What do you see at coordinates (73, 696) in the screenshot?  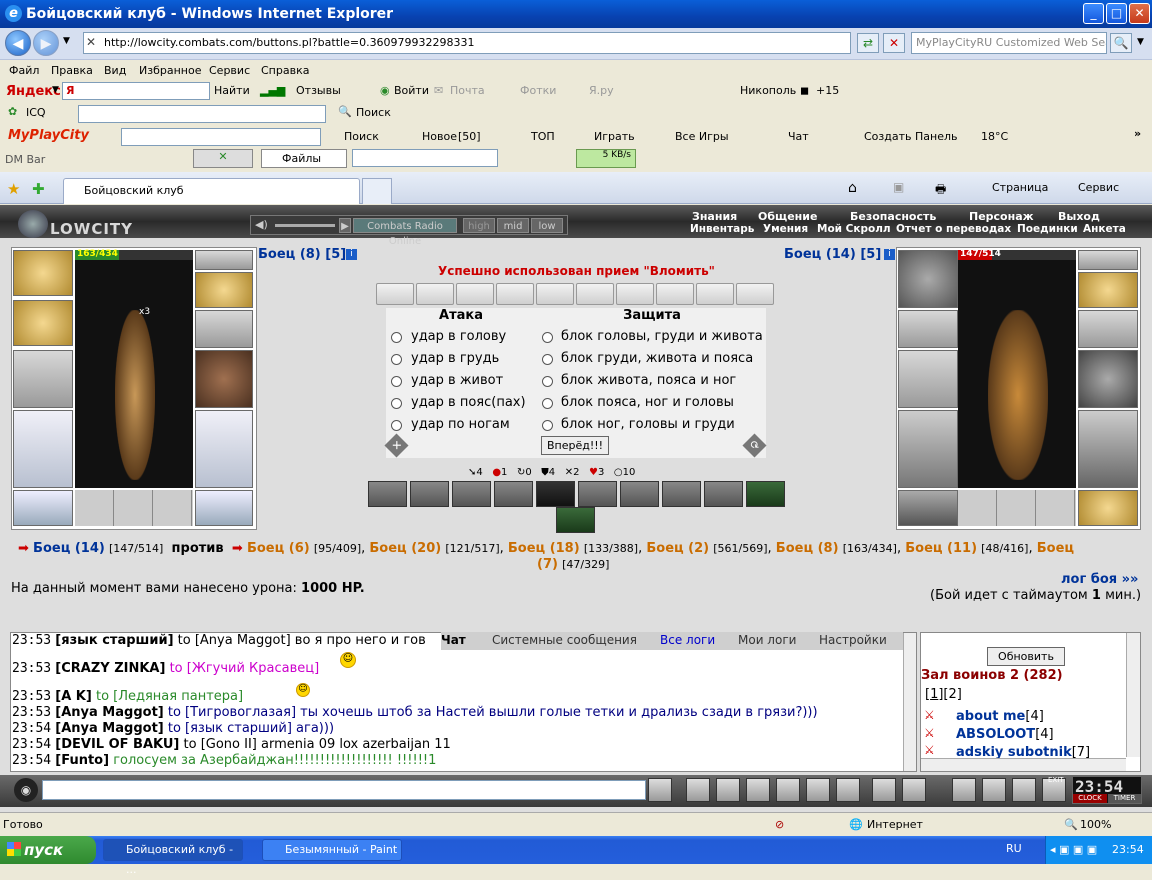 I see `chat-nick: [A K]` at bounding box center [73, 696].